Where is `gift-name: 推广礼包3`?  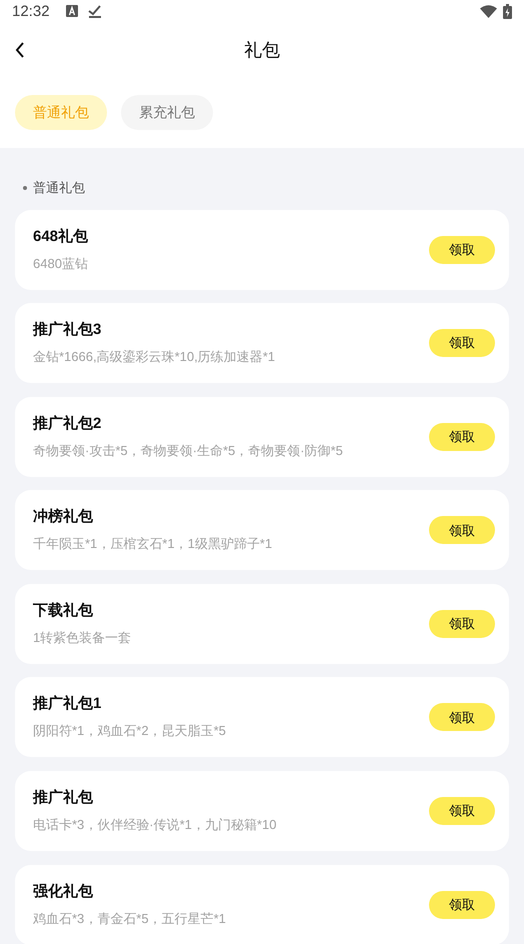
gift-name: 推广礼包3 is located at coordinates (67, 330).